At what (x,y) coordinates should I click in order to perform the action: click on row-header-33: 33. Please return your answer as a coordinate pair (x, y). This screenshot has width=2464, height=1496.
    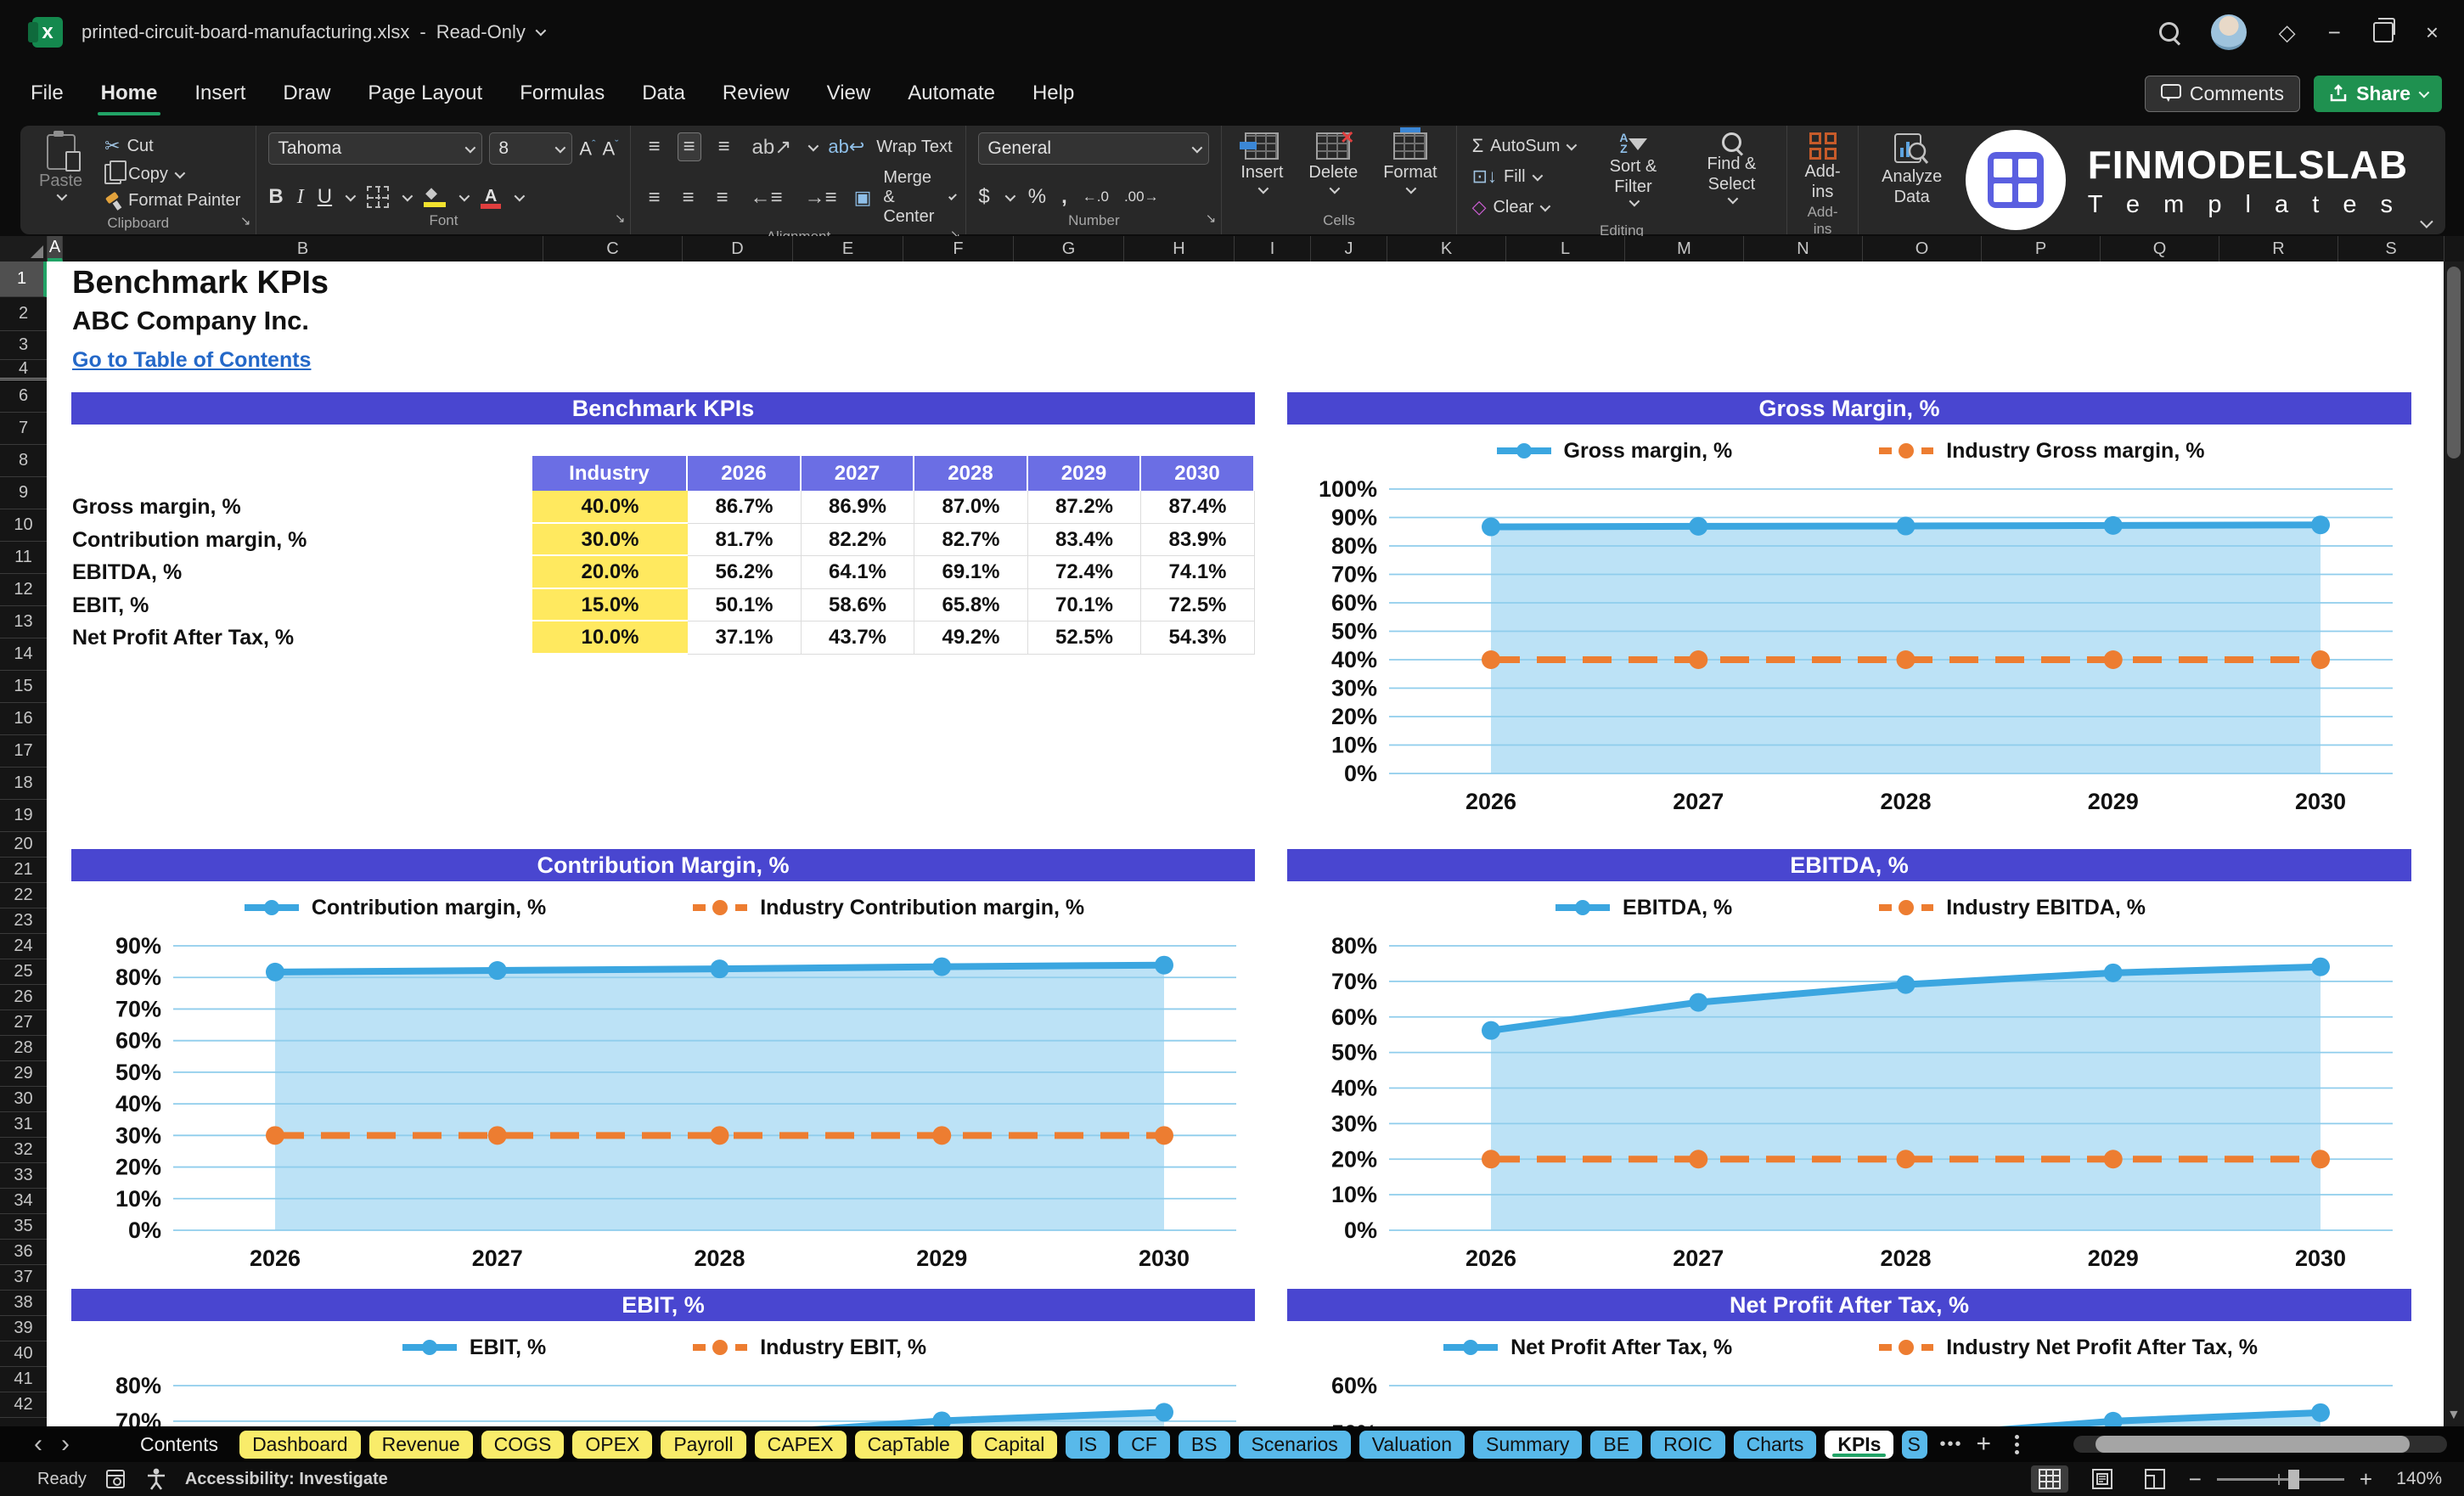
    Looking at the image, I should click on (23, 1176).